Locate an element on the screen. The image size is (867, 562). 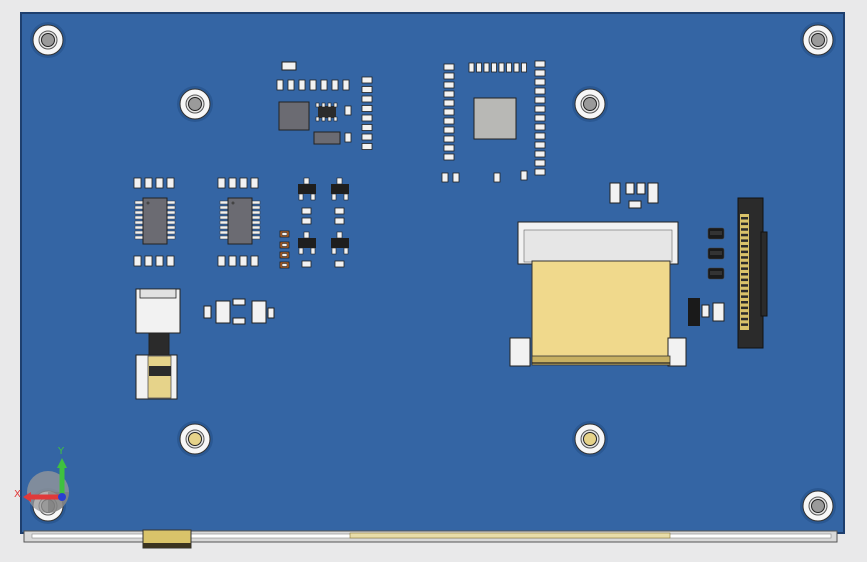
flex-cable is located at coordinates (601, 312).